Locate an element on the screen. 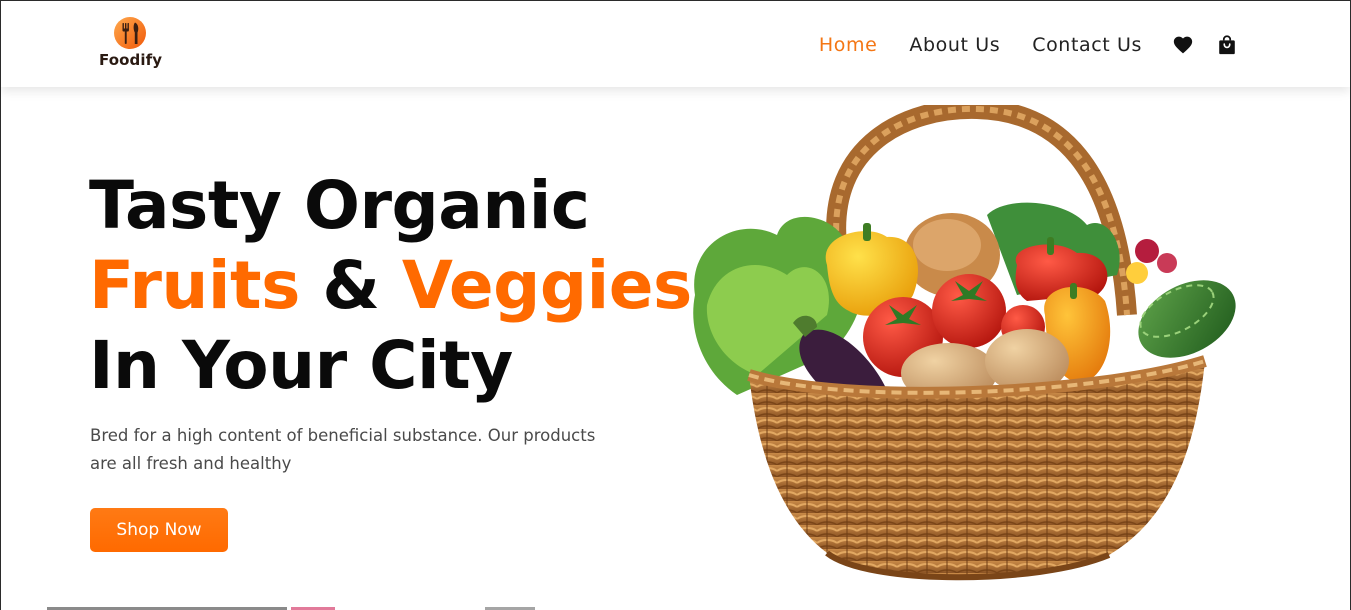 This screenshot has height=610, width=1351. shopping-bag-icon is located at coordinates (1227, 45).